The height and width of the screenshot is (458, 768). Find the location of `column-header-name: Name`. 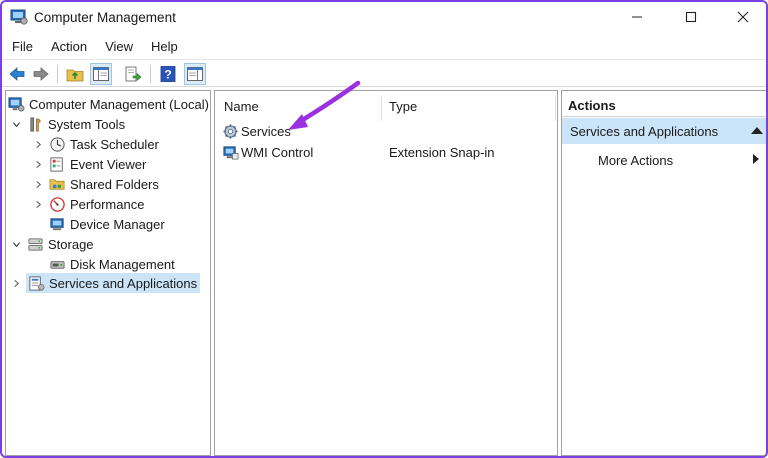

column-header-name: Name is located at coordinates (241, 106).